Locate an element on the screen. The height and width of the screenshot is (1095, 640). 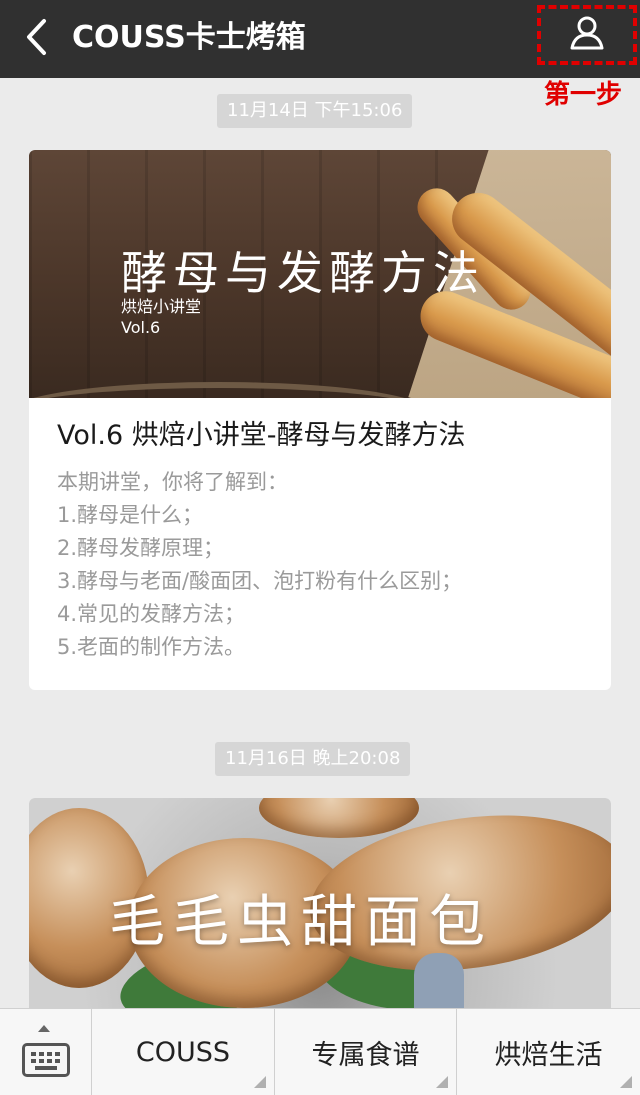
menu-item-baking-life: 烘焙生活 is located at coordinates (548, 1052).